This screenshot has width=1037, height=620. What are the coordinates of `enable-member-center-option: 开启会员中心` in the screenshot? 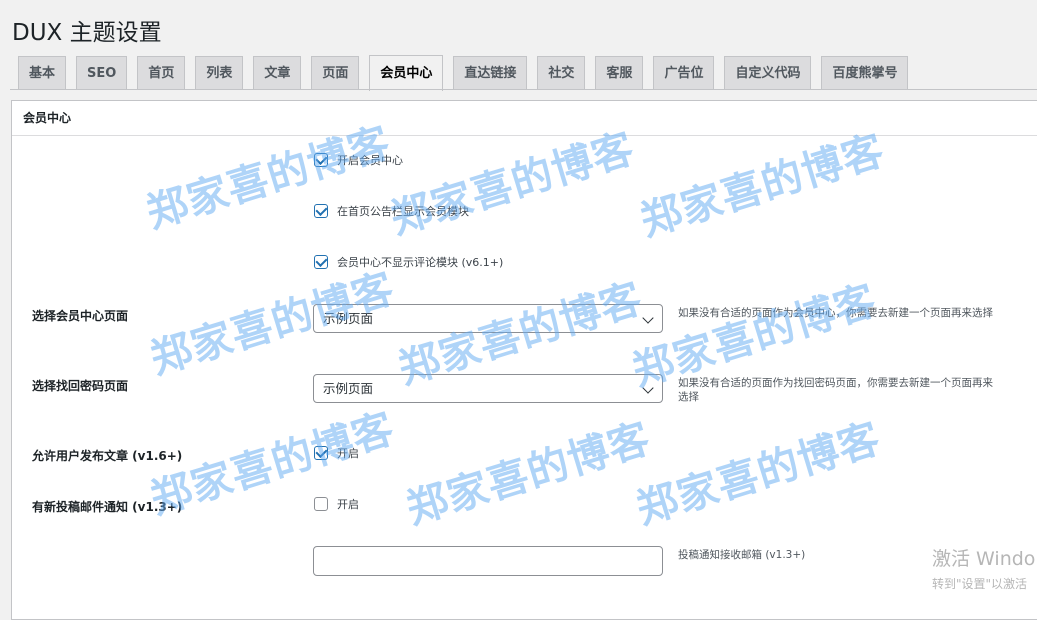 It's located at (358, 160).